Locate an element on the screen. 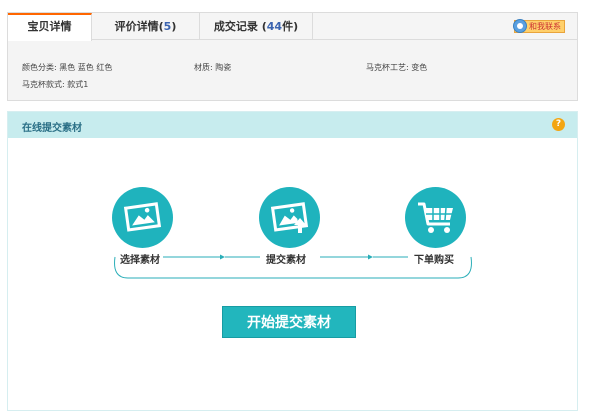 This screenshot has width=590, height=419. attribute-material: 材质: 陶瓷 is located at coordinates (213, 67).